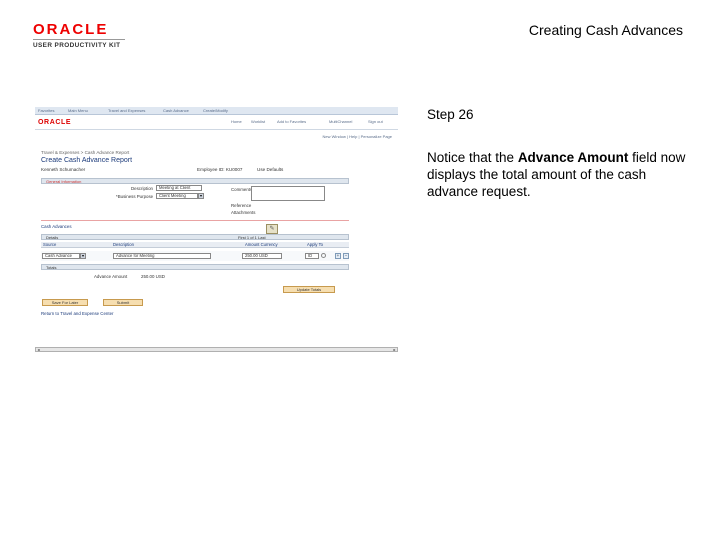  Describe the element at coordinates (312, 256) in the screenshot. I see `row-apply-field: ID` at that location.